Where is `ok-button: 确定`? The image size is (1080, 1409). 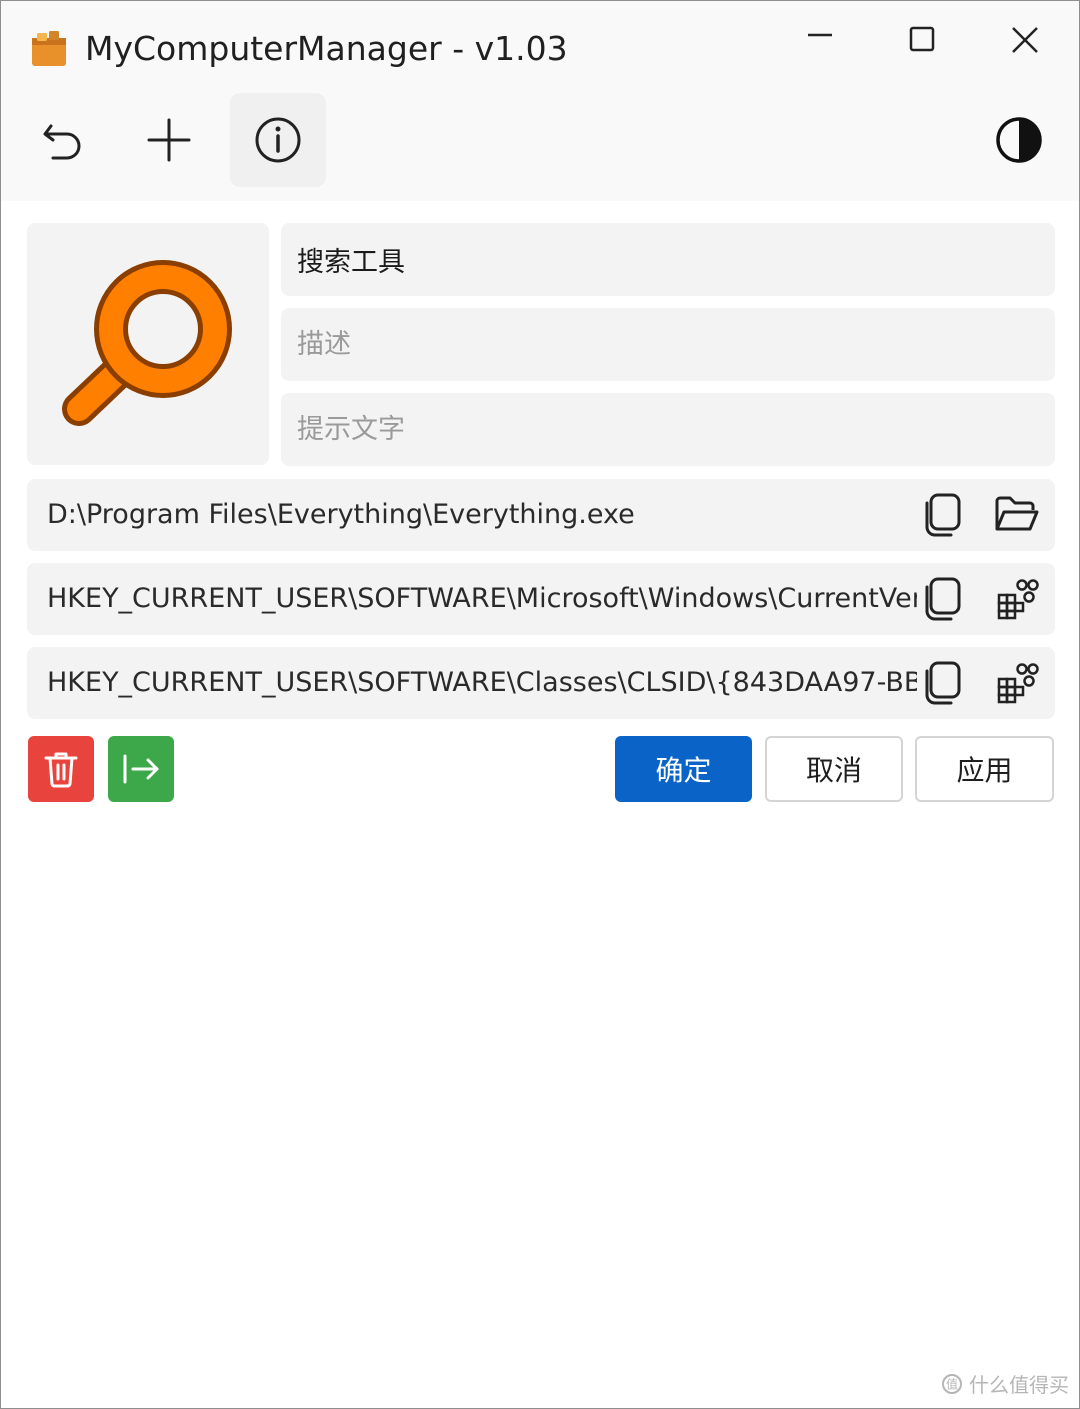 ok-button: 确定 is located at coordinates (683, 769).